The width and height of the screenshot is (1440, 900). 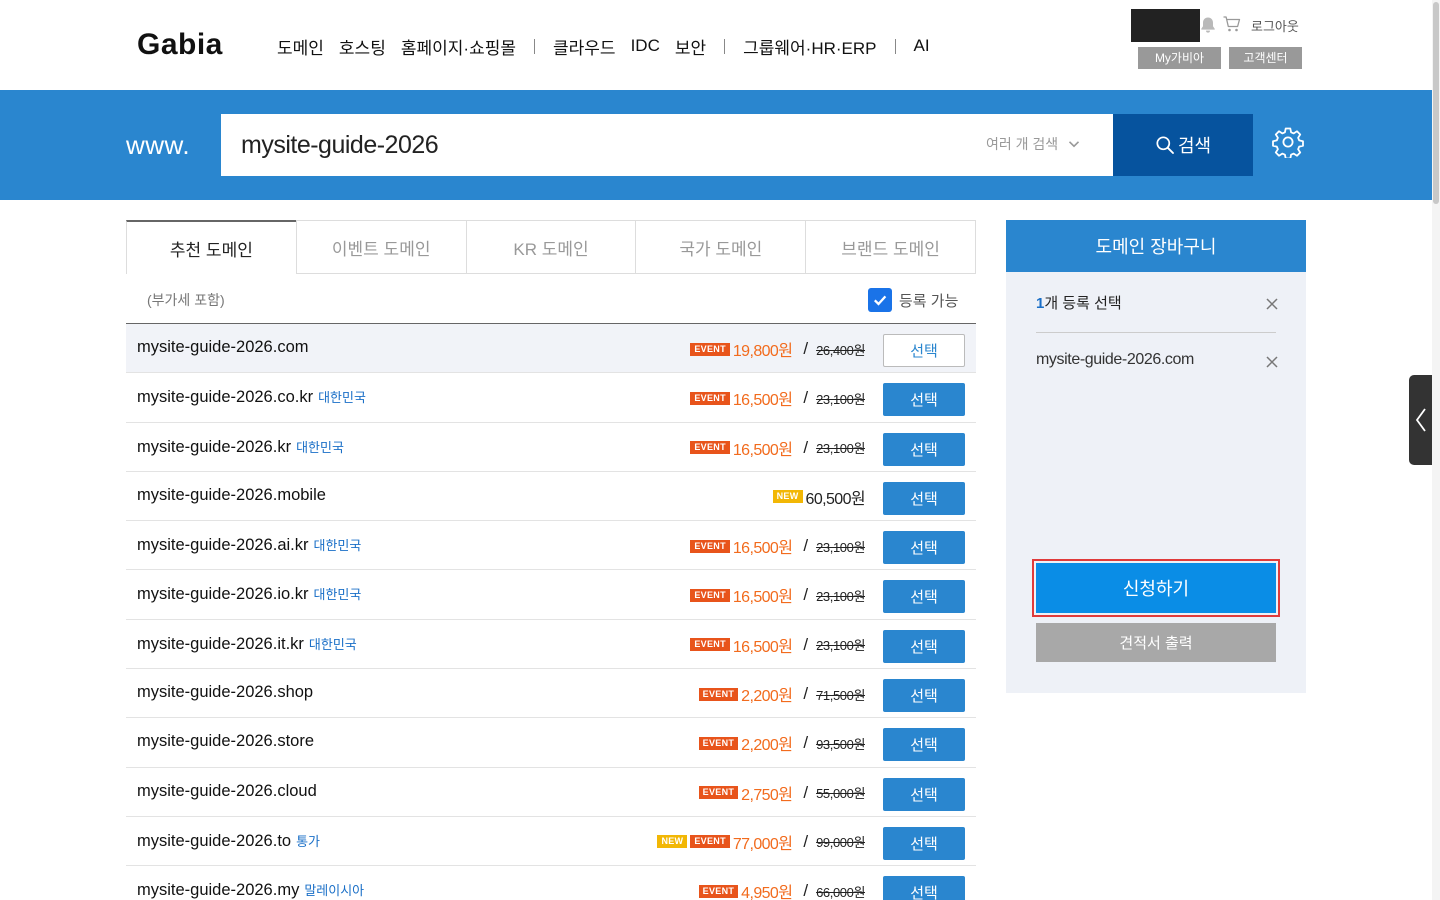 What do you see at coordinates (584, 46) in the screenshot?
I see `nav-item-cloud: 클라우드` at bounding box center [584, 46].